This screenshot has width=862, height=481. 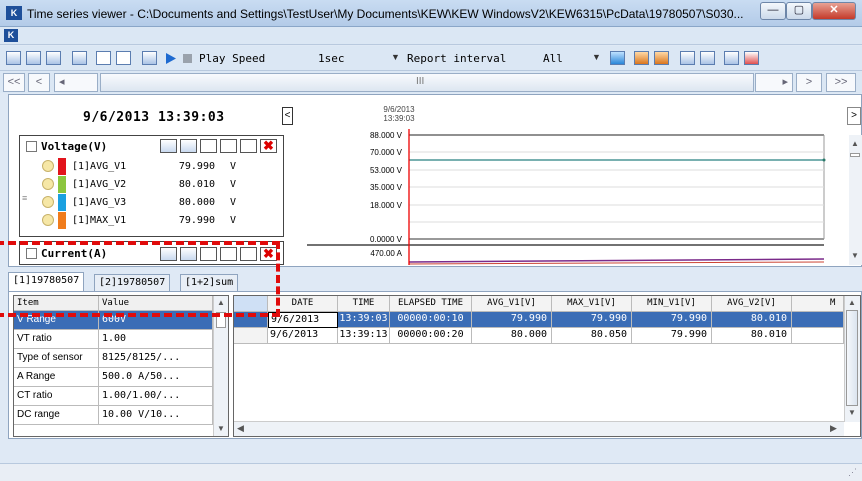 What do you see at coordinates (852, 359) in the screenshot?
I see `data-vertical-scrollbar: ▲ ▼` at bounding box center [852, 359].